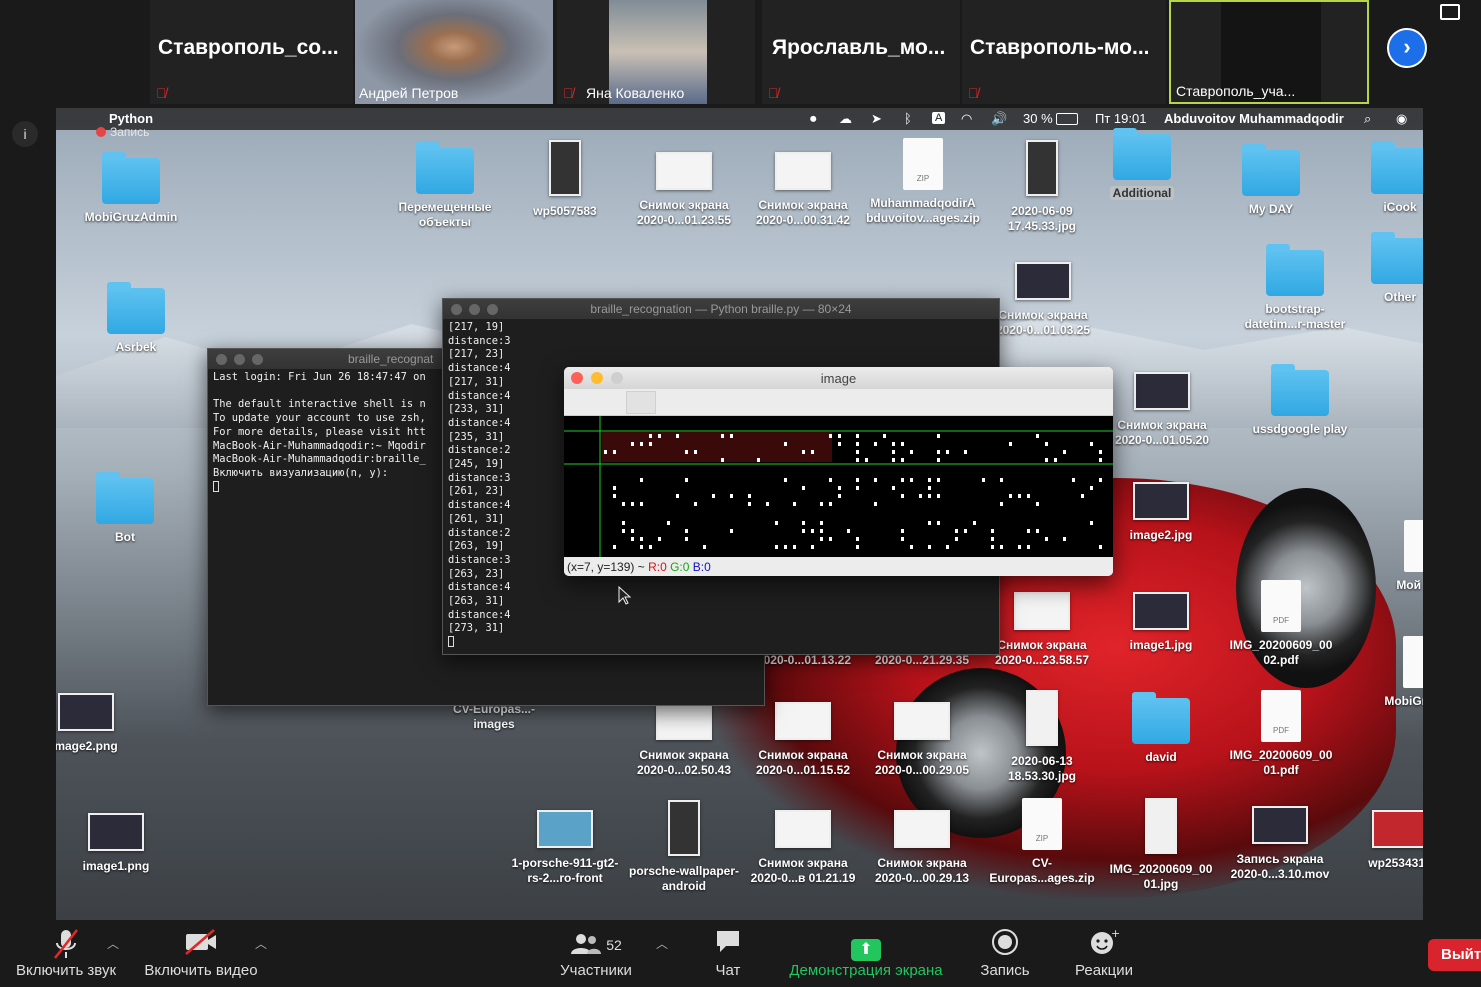 Image resolution: width=1481 pixels, height=987 pixels. What do you see at coordinates (1067, 119) in the screenshot?
I see `battery-icon` at bounding box center [1067, 119].